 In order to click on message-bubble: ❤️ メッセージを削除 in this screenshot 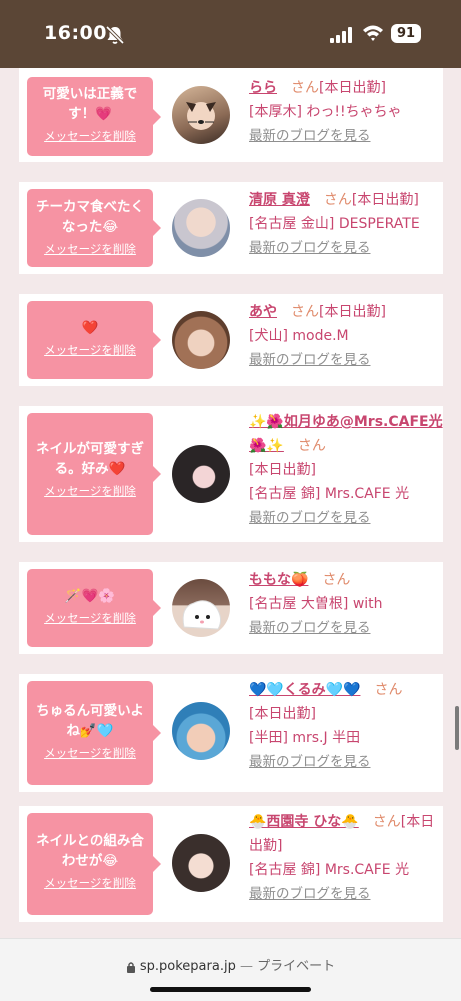, I will do `click(94, 340)`.